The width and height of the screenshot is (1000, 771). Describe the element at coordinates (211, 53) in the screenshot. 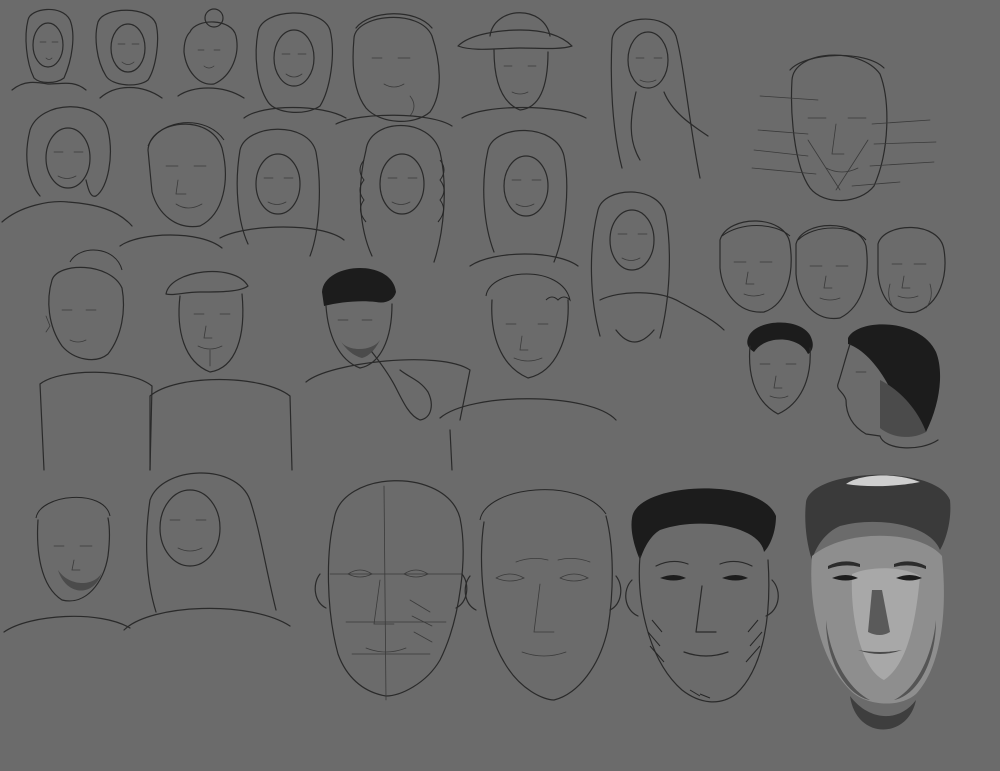

I see `portrait-woman-bun` at that location.